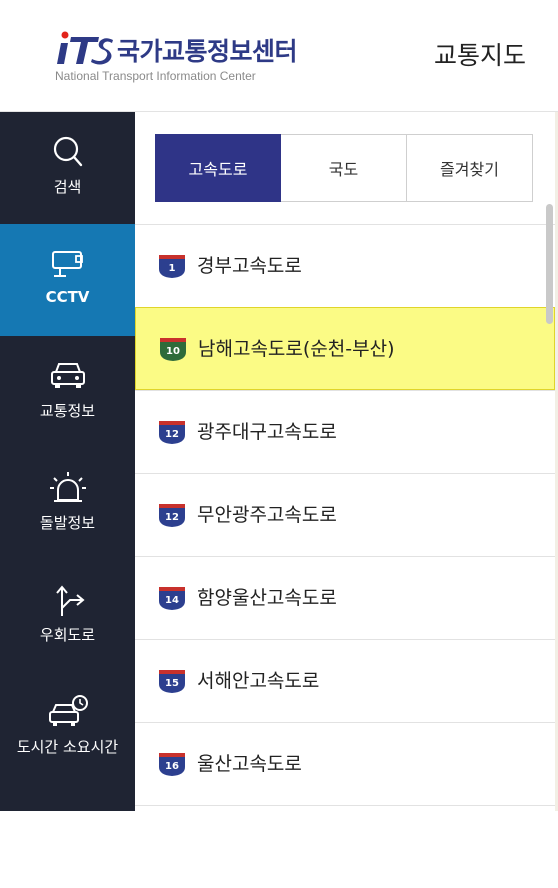 Image resolution: width=558 pixels, height=888 pixels. Describe the element at coordinates (345, 763) in the screenshot. I see `list-item-road: 16 울산고속도로` at that location.